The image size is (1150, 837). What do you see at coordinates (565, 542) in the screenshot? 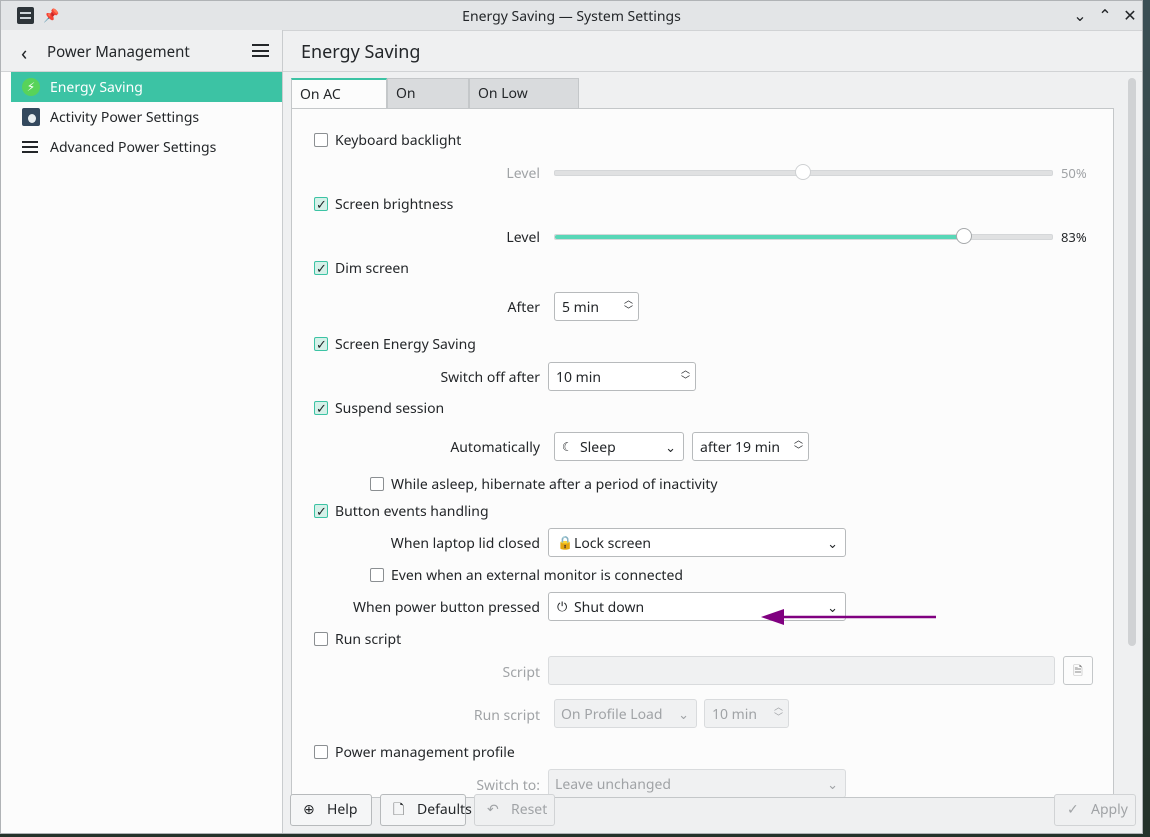
I see `lock-icon: 🔒` at bounding box center [565, 542].